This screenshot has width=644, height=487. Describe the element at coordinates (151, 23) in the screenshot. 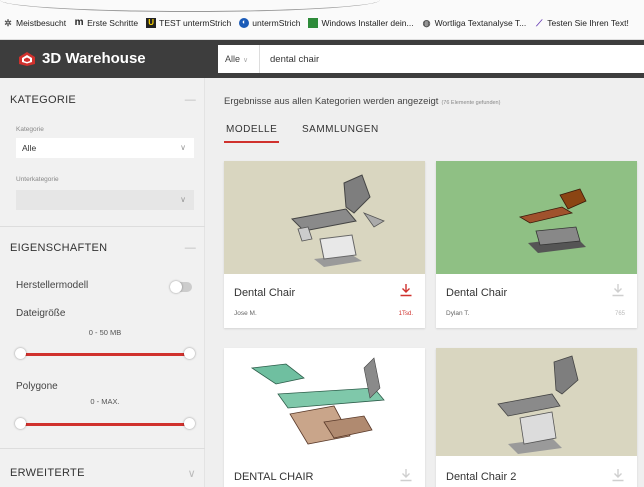

I see `u-logo-icon: U` at that location.